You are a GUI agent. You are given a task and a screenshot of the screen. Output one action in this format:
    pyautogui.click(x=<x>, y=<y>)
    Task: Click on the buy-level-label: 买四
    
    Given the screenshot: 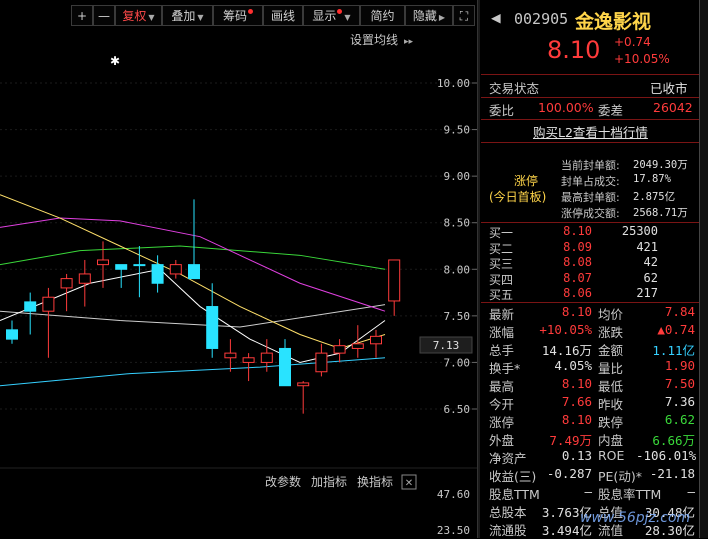 What is the action you would take?
    pyautogui.click(x=501, y=279)
    